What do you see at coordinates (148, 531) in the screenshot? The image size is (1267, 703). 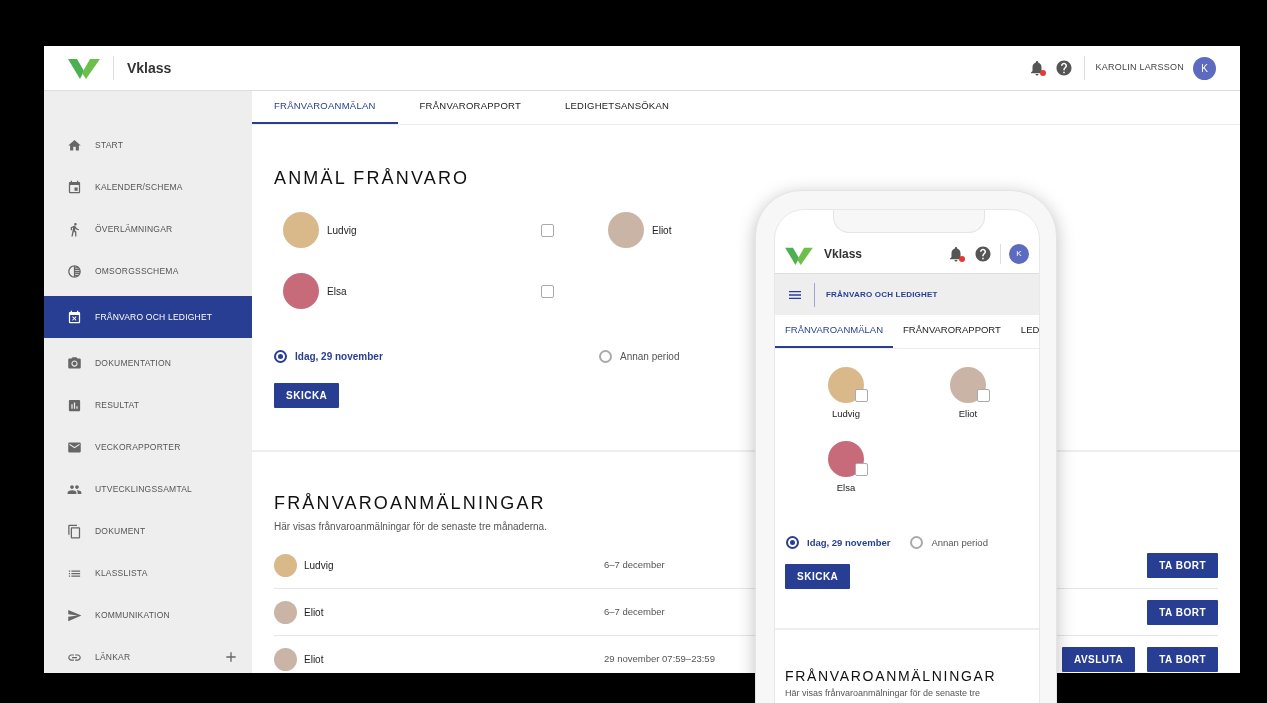 I see `sidebar-item: DOKUMENT` at bounding box center [148, 531].